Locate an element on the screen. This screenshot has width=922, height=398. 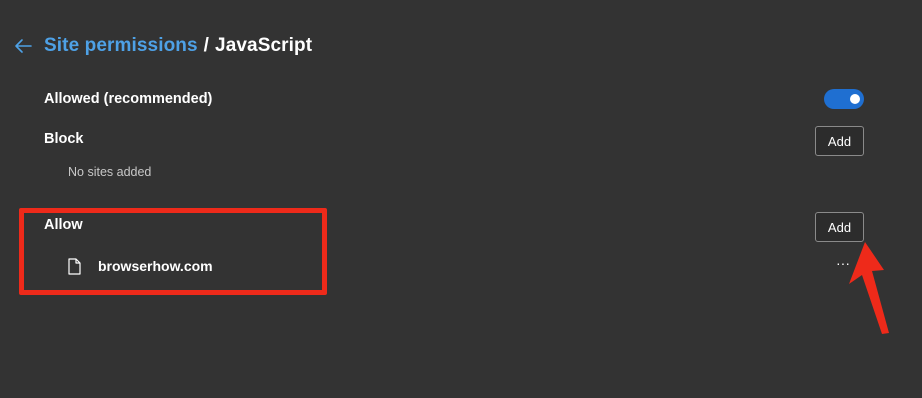
block-add-button: Add is located at coordinates (839, 141).